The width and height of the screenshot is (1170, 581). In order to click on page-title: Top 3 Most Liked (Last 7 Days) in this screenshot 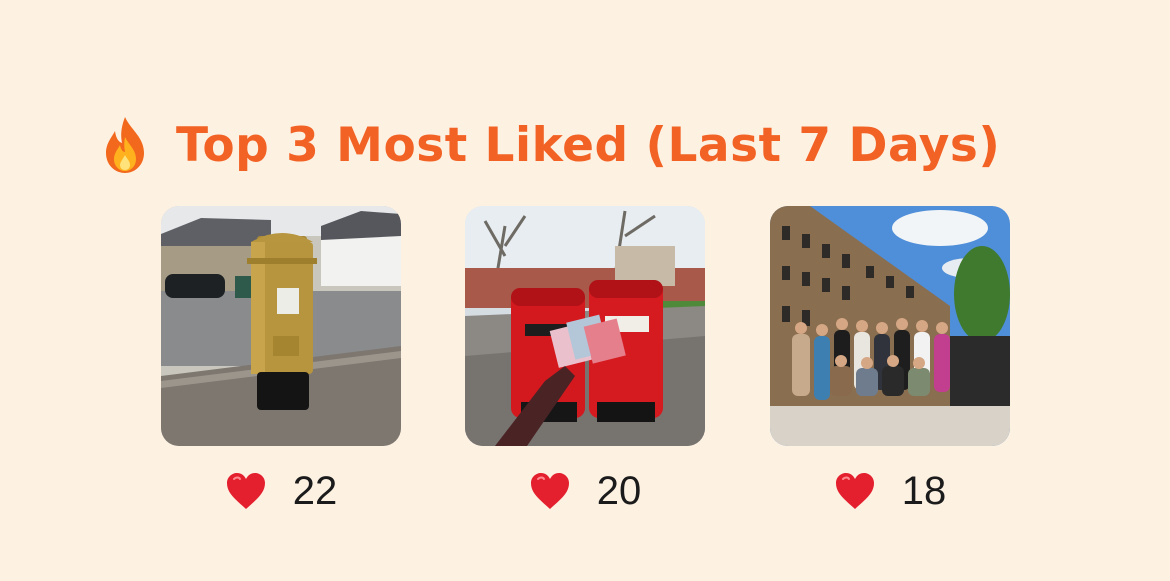, I will do `click(588, 145)`.